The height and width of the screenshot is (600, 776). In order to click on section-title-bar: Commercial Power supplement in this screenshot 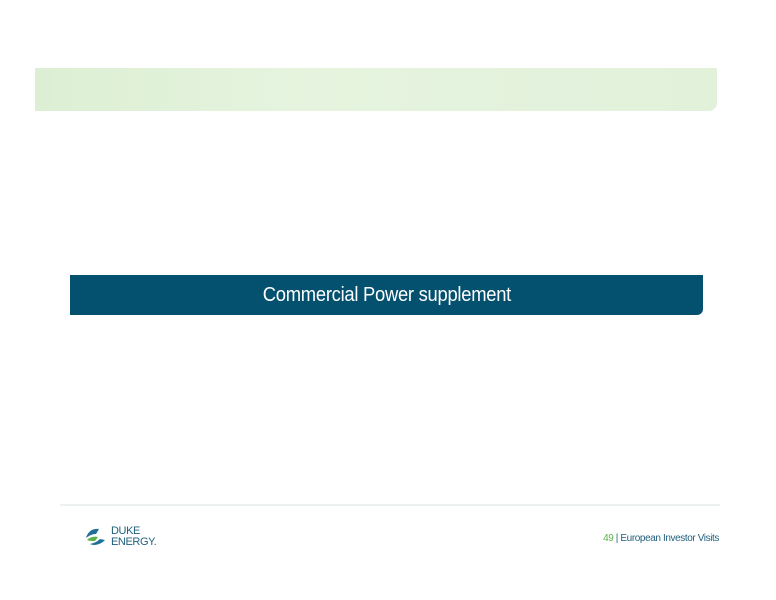, I will do `click(386, 295)`.